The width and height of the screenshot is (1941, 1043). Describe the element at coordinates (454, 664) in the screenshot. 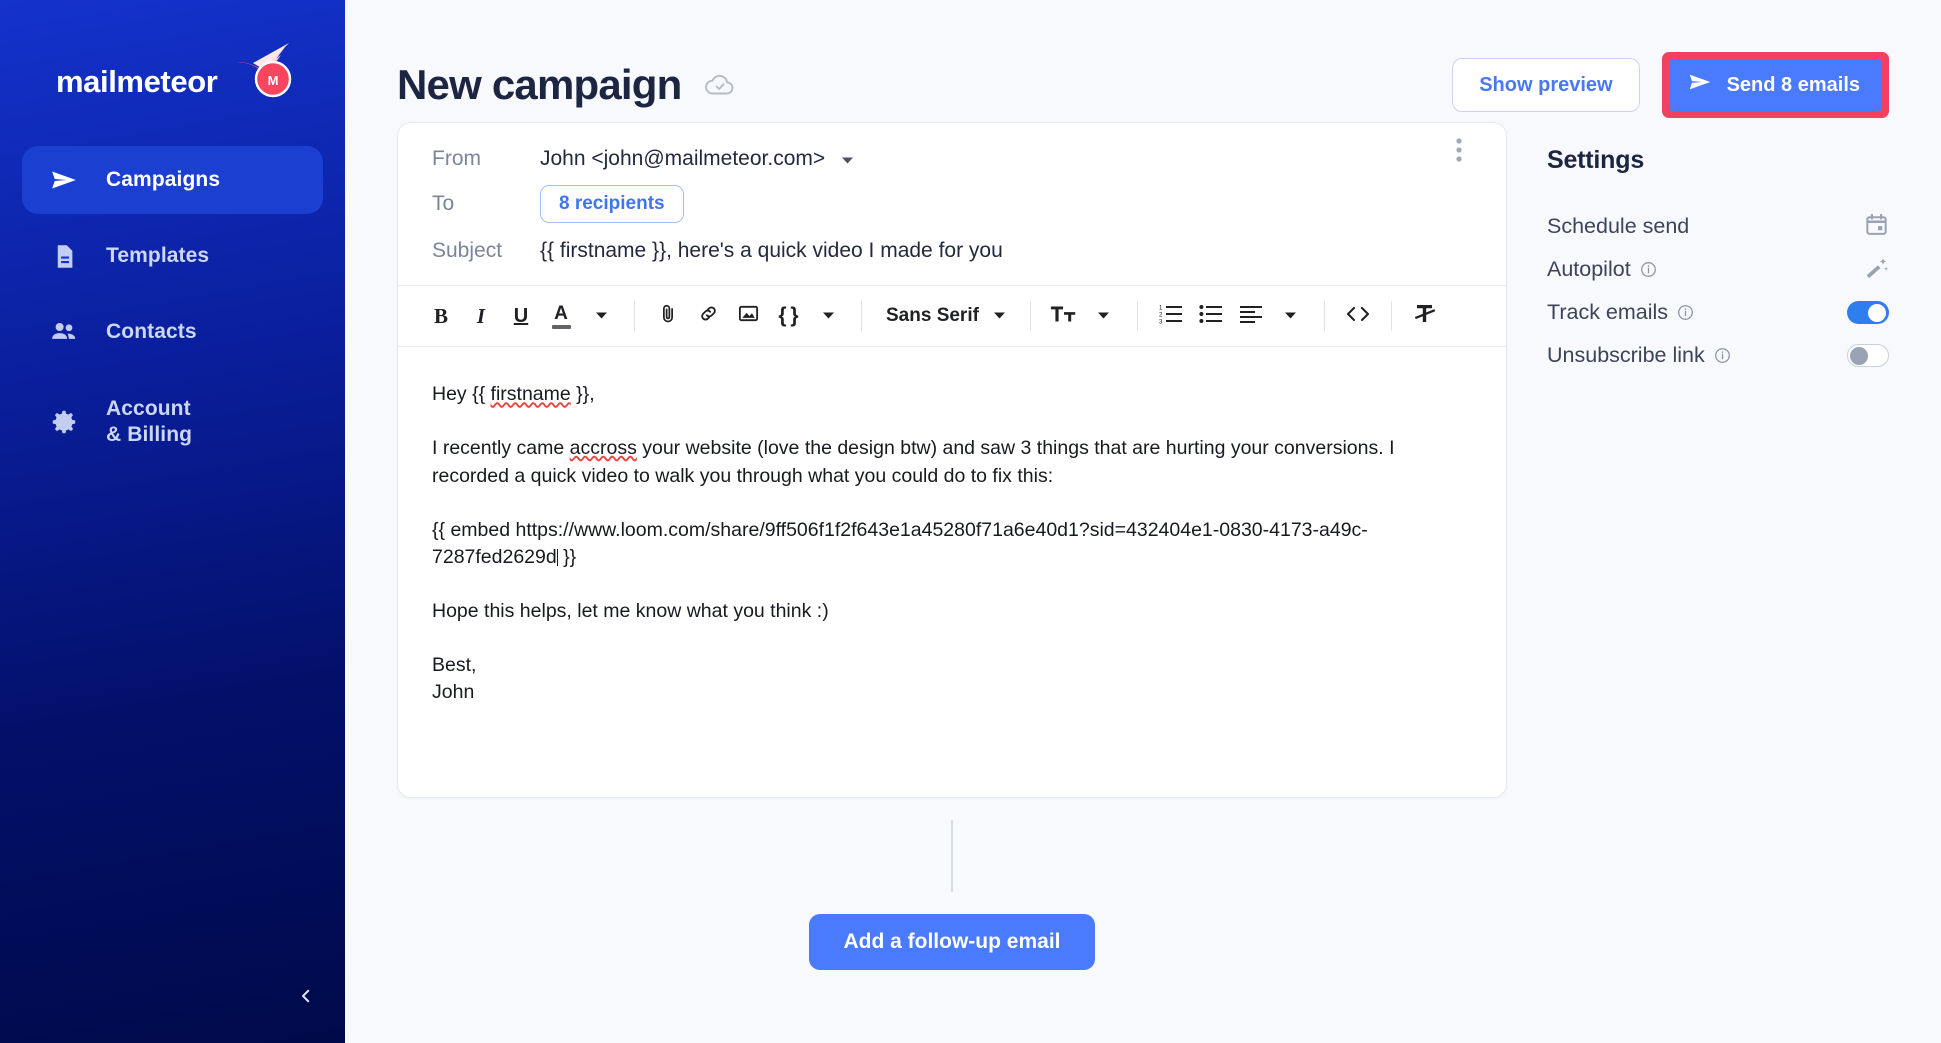

I see `body-signoff: Best,` at that location.